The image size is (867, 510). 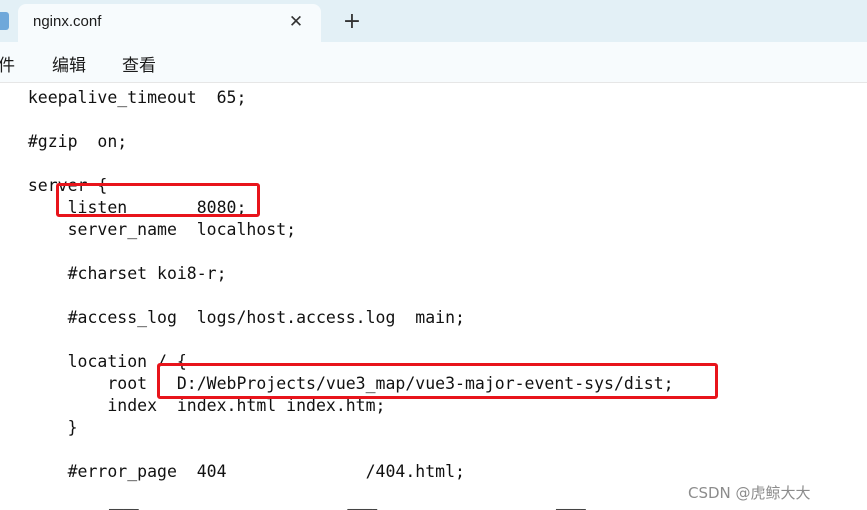 I want to click on new-tab-plus-icon: +, so click(x=352, y=22).